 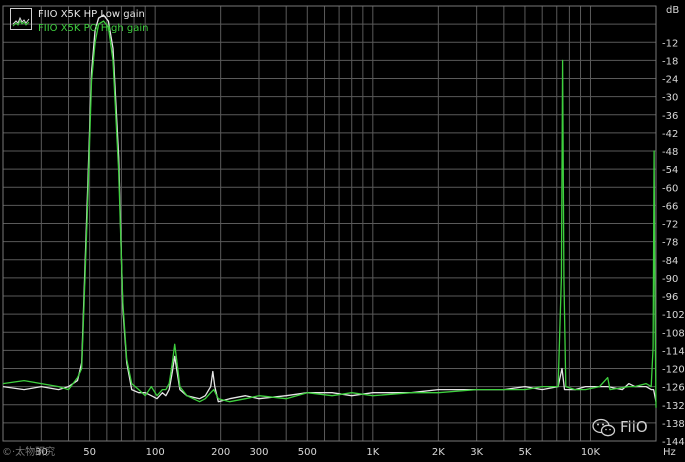 What do you see at coordinates (670, 152) in the screenshot?
I see `y-tick-label: -48` at bounding box center [670, 152].